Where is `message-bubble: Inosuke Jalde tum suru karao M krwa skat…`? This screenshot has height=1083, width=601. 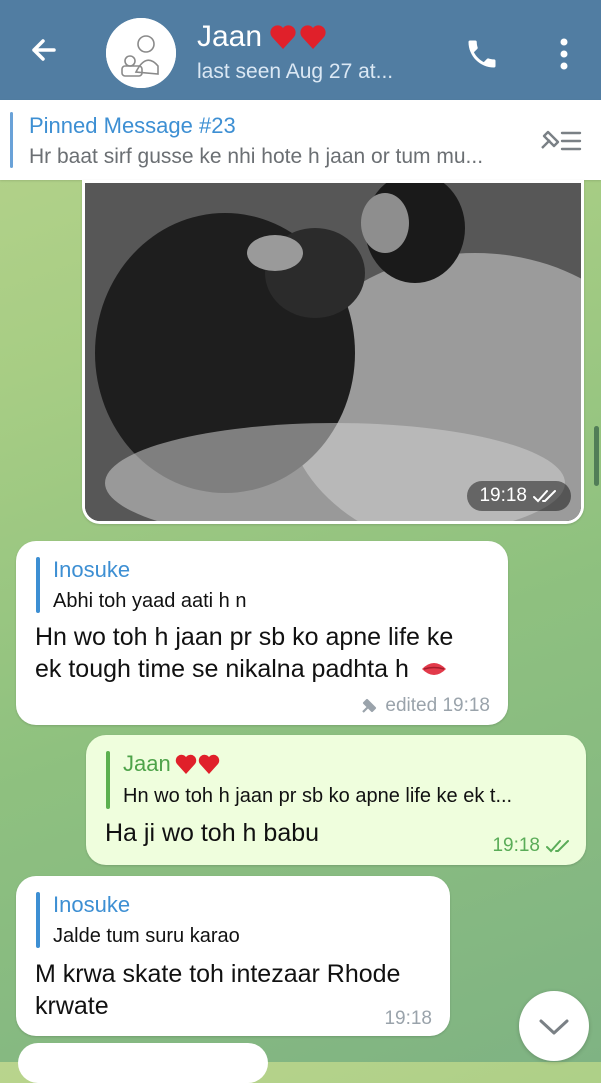 message-bubble: Inosuke Jalde tum suru karao M krwa skat… is located at coordinates (233, 956).